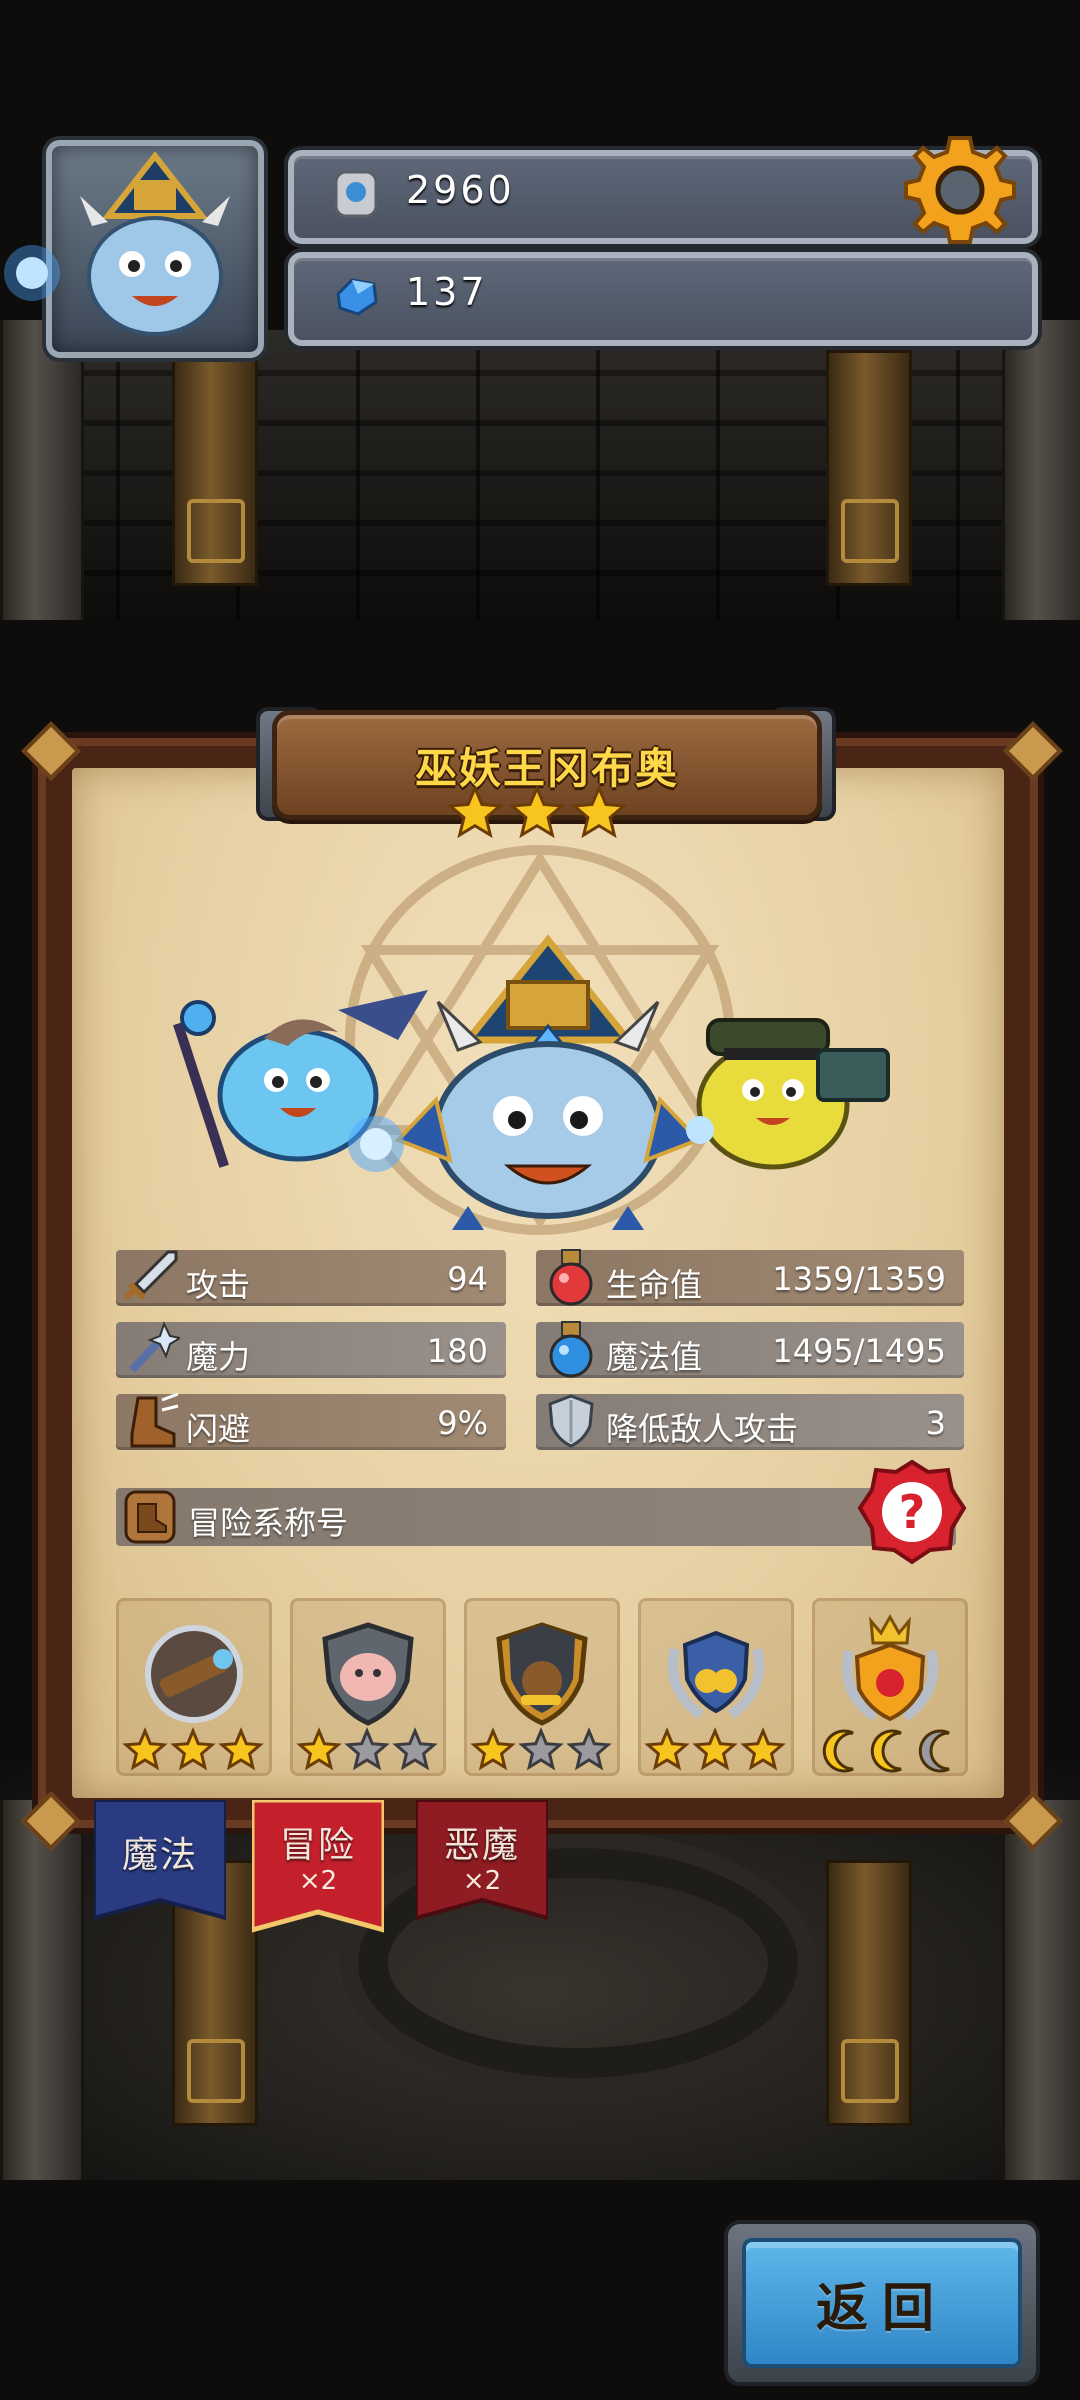 This screenshot has width=1080, height=2400. I want to click on badge-gold-laurel, so click(716, 1687).